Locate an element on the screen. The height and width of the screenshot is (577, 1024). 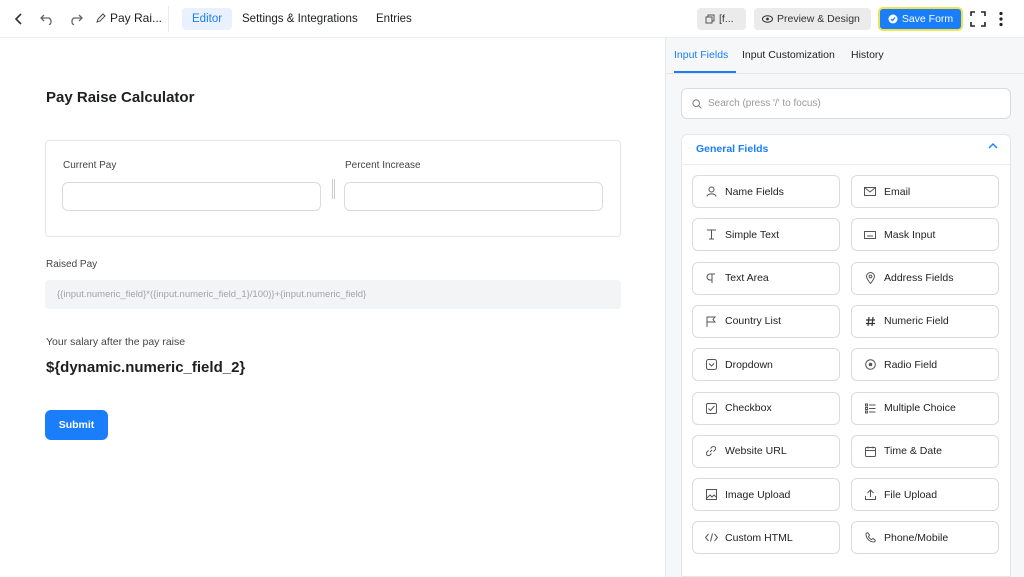
paragraph-icon is located at coordinates (711, 278).